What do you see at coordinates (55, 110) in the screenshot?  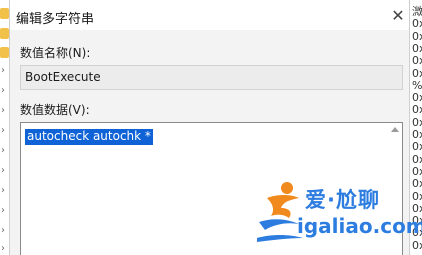 I see `value-data-label: 数值数据(V):` at bounding box center [55, 110].